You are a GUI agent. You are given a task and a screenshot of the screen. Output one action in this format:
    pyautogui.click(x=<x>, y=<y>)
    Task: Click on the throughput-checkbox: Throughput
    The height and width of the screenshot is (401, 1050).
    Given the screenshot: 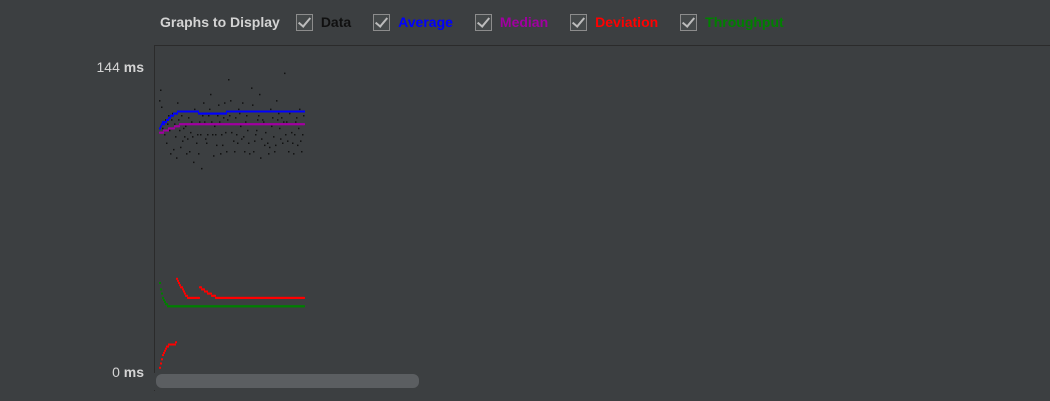 What is the action you would take?
    pyautogui.click(x=732, y=22)
    